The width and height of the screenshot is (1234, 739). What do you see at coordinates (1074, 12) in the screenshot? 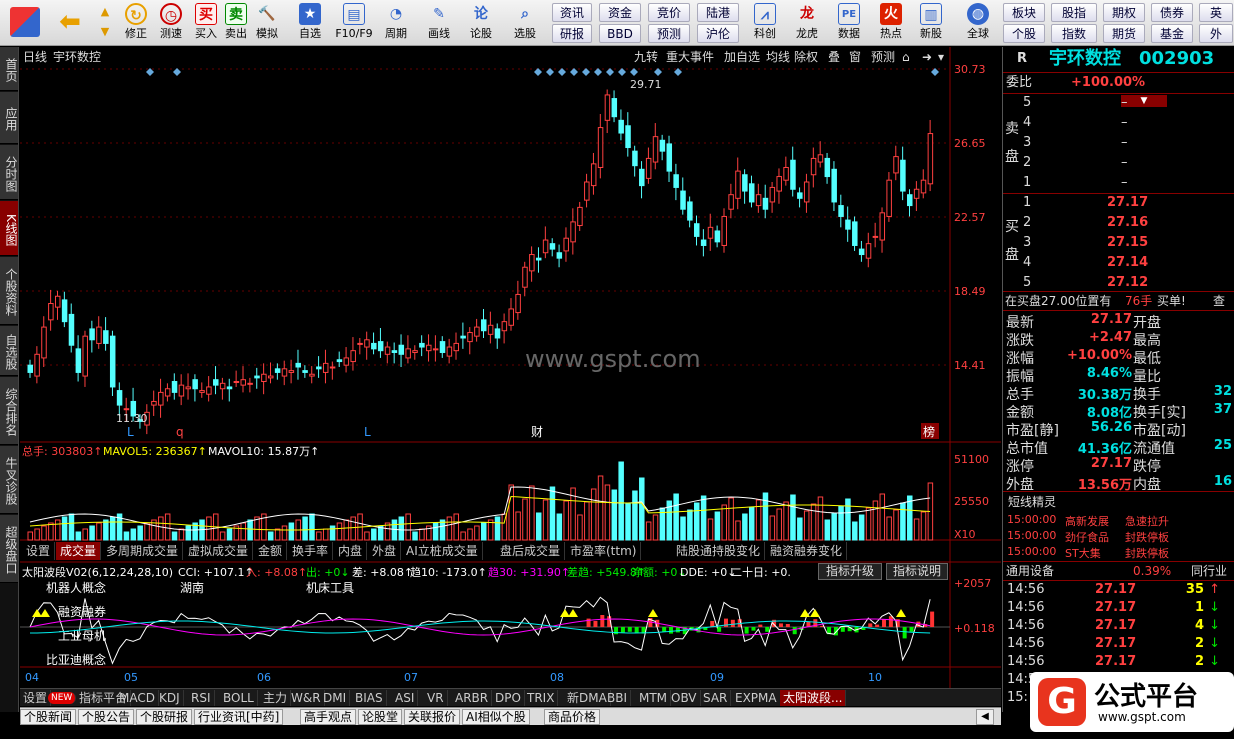
I see `index-futures-button: 股指` at bounding box center [1074, 12].